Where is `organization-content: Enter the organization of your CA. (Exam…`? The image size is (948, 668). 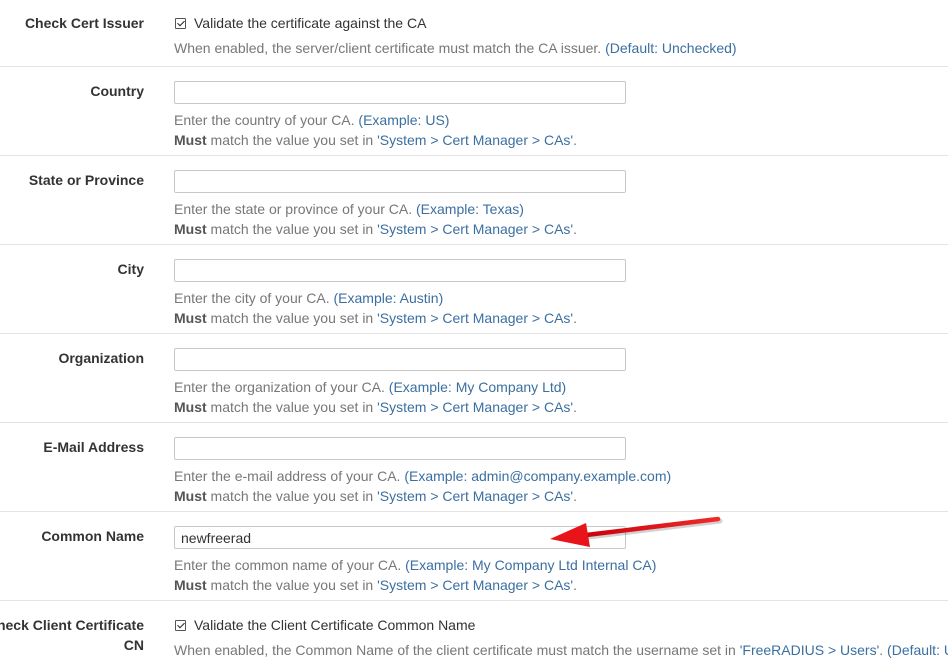
organization-content: Enter the organization of your CA. (Exam… is located at coordinates (561, 382).